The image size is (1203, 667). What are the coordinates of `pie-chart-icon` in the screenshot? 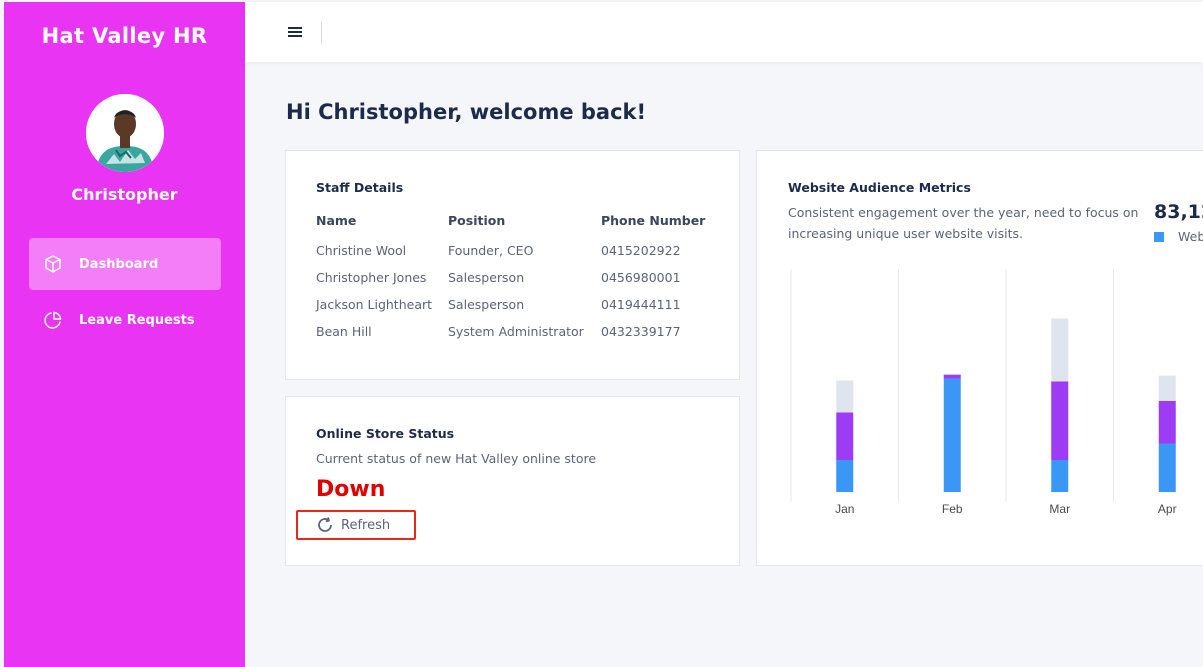 It's located at (53, 320).